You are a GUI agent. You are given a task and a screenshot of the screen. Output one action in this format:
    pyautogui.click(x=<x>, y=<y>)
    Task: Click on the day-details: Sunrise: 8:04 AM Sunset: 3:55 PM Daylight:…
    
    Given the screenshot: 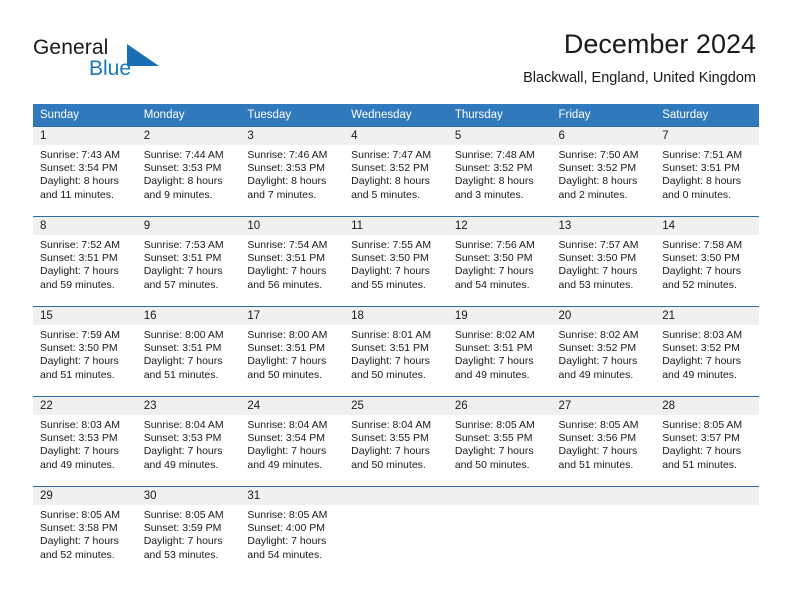 What is the action you would take?
    pyautogui.click(x=396, y=443)
    